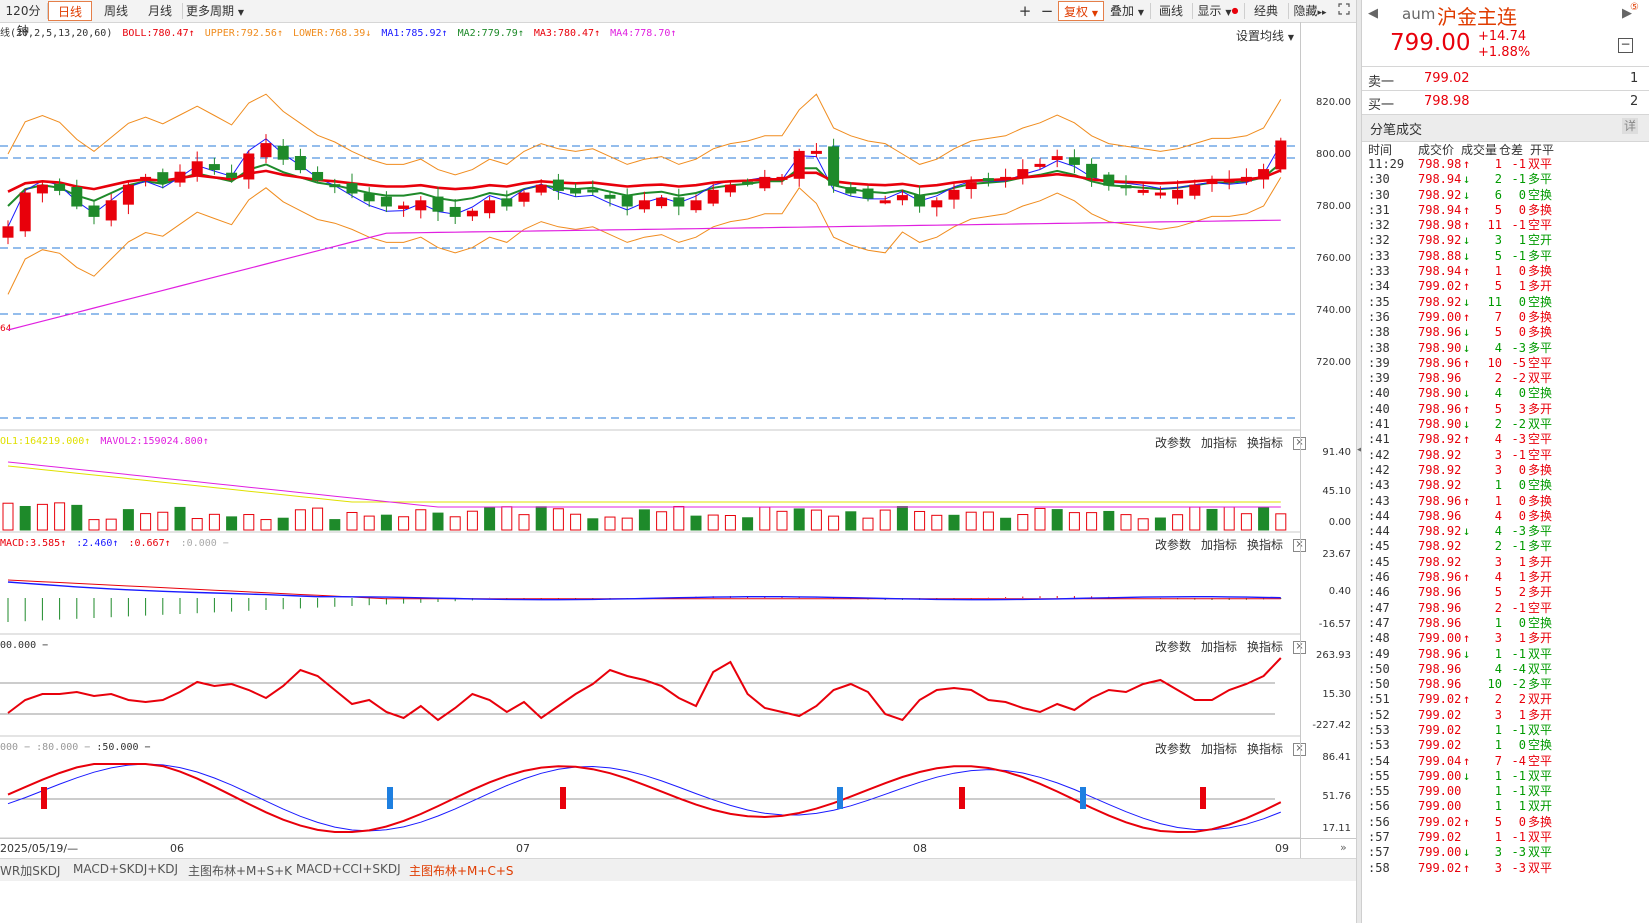 This screenshot has width=1649, height=923. What do you see at coordinates (125, 869) in the screenshot?
I see `template-tab: MACD+SKDJ+KDJ` at bounding box center [125, 869].